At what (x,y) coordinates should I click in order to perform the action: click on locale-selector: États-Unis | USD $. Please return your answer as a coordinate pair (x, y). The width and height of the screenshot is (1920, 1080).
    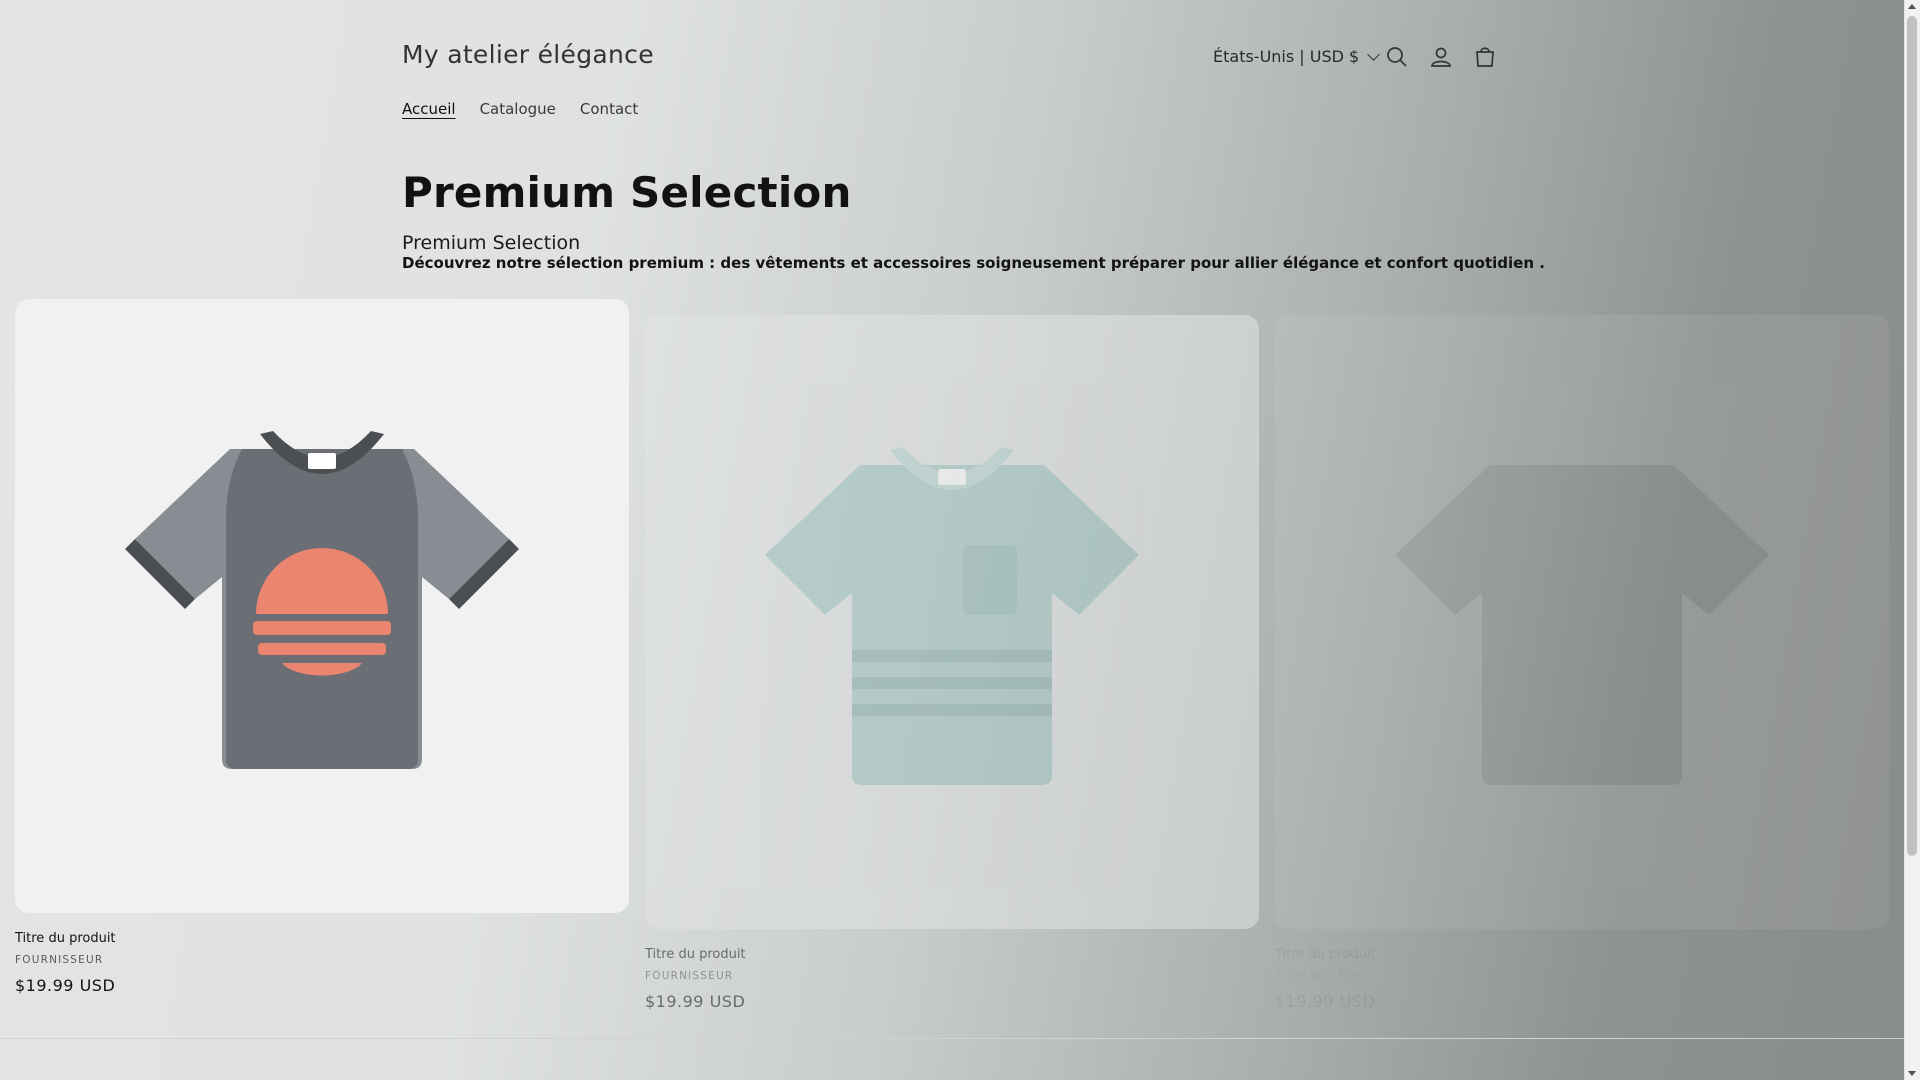
    Looking at the image, I should click on (1297, 56).